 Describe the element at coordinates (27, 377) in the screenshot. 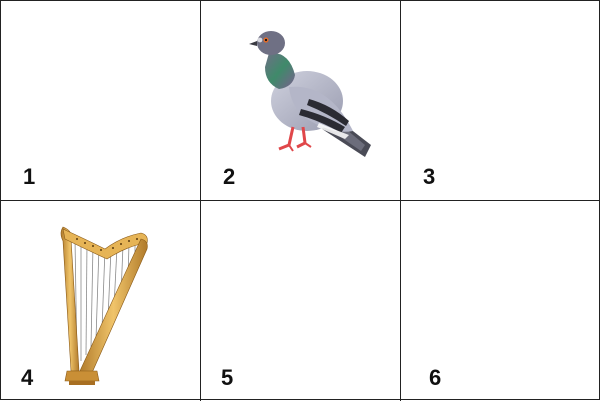

I see `cell-number-4: 4` at that location.